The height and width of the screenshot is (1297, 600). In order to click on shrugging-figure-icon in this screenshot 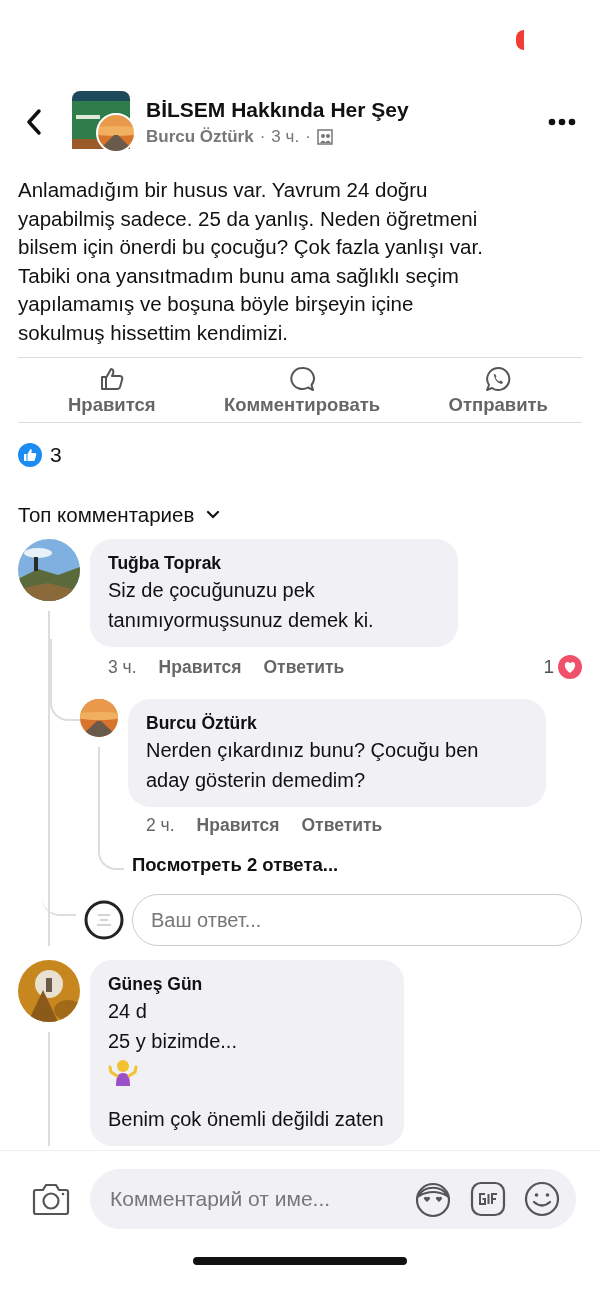, I will do `click(123, 1072)`.